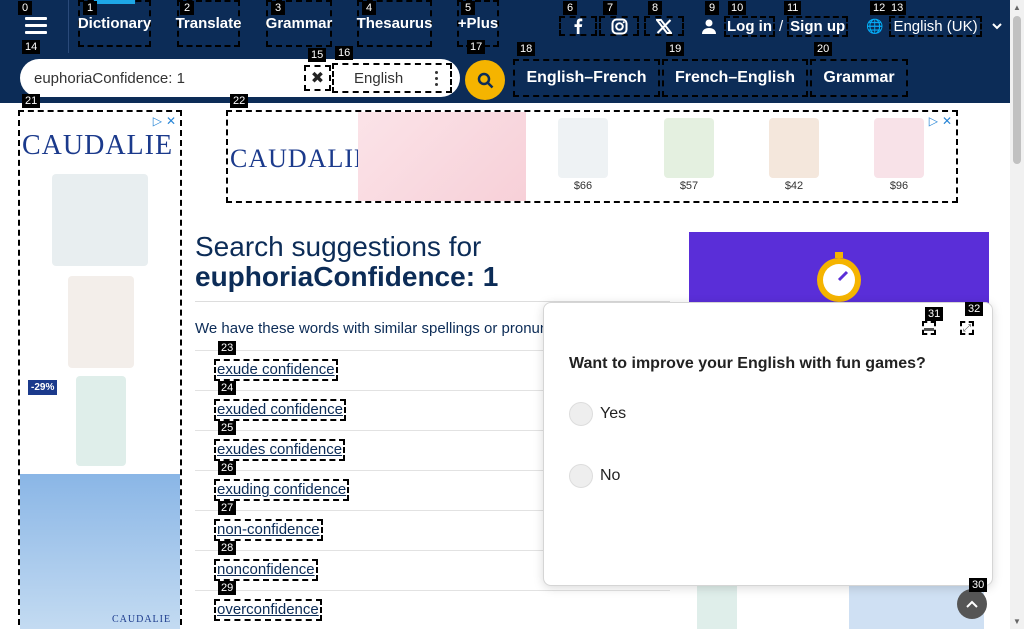 The width and height of the screenshot is (1024, 629). Describe the element at coordinates (581, 414) in the screenshot. I see `radio-yes` at that location.